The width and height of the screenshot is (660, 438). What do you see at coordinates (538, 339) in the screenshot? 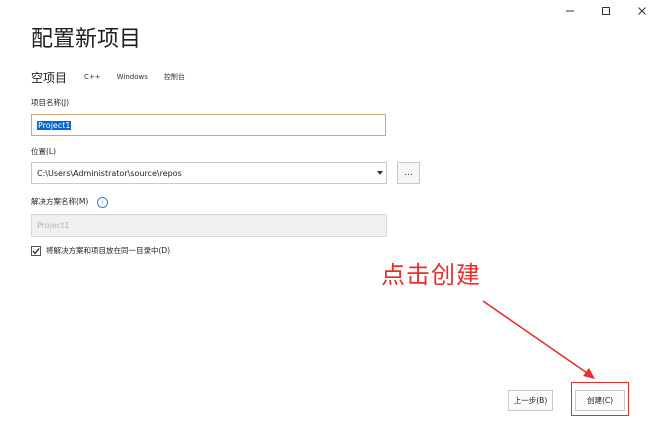
I see `annotation-arrow` at bounding box center [538, 339].